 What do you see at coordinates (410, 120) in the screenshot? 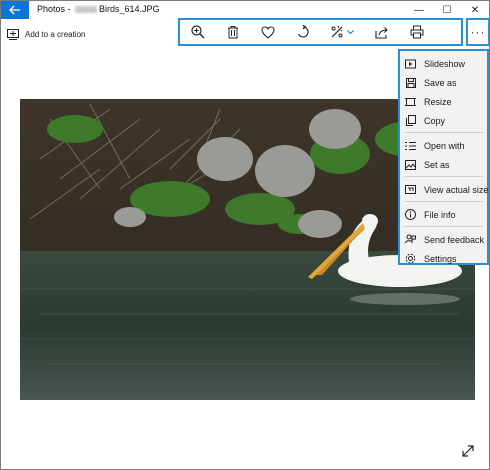
I see `copy-icon` at bounding box center [410, 120].